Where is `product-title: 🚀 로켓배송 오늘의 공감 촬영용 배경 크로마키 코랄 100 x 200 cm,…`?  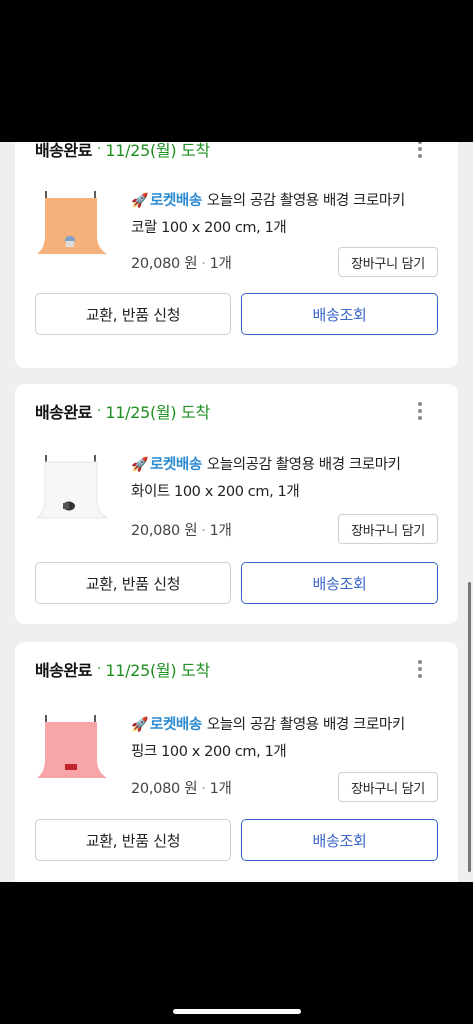 product-title: 🚀 로켓배송 오늘의 공감 촬영용 배경 크로마키 코랄 100 x 200 cm,… is located at coordinates (286, 215).